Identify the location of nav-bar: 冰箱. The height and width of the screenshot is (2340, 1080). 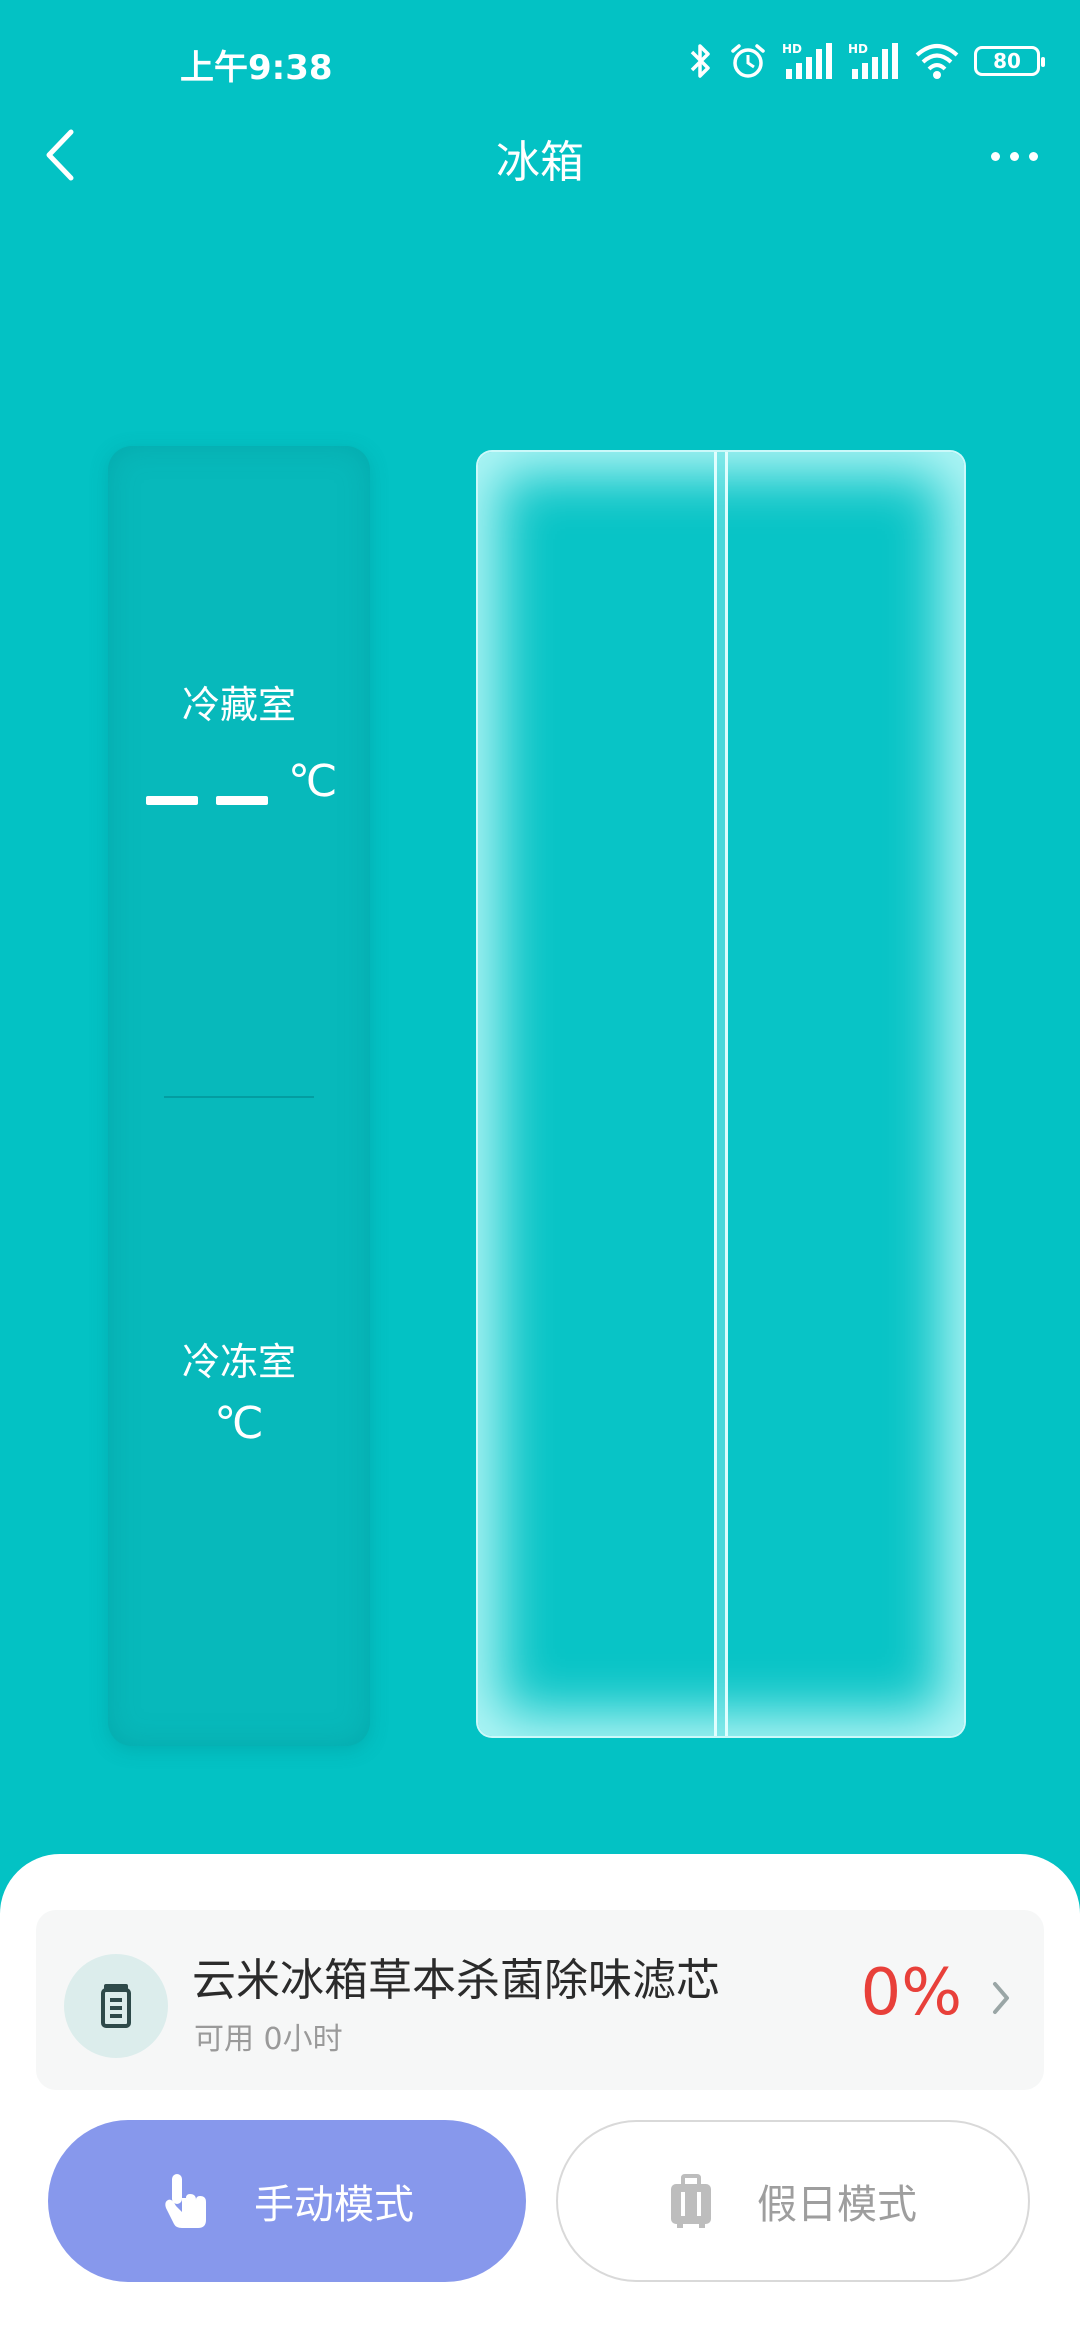
(540, 155).